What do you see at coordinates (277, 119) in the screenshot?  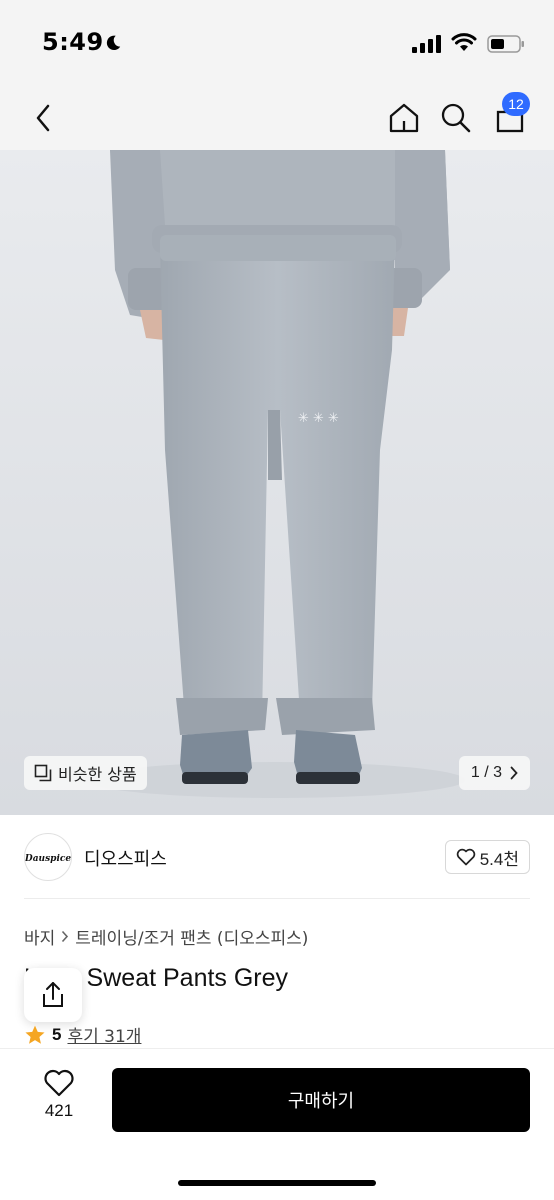 I see `nav-bar: 12` at bounding box center [277, 119].